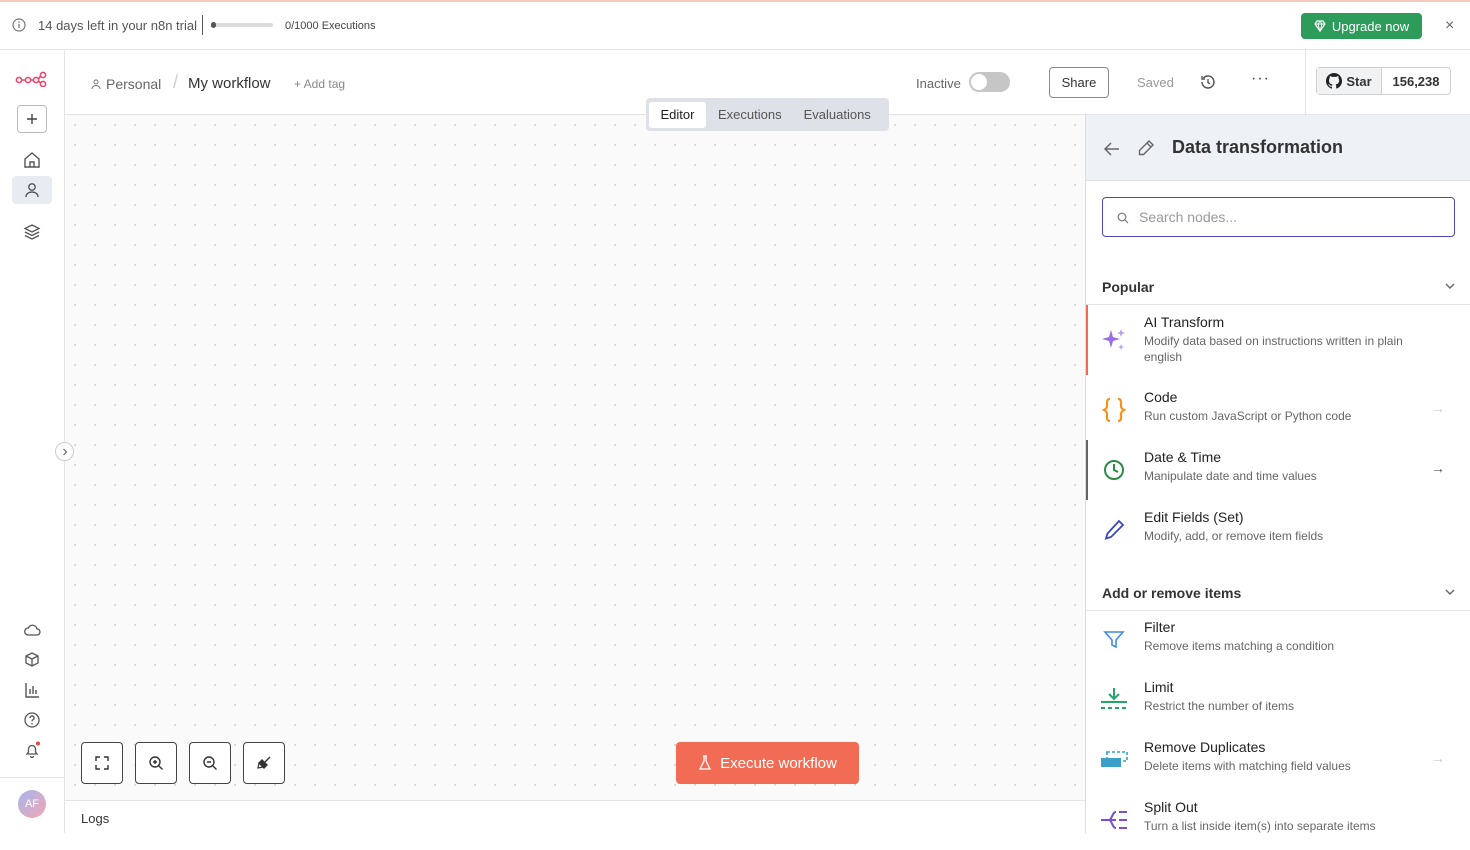 This screenshot has height=850, width=1470. I want to click on zoom-out-icon, so click(210, 763).